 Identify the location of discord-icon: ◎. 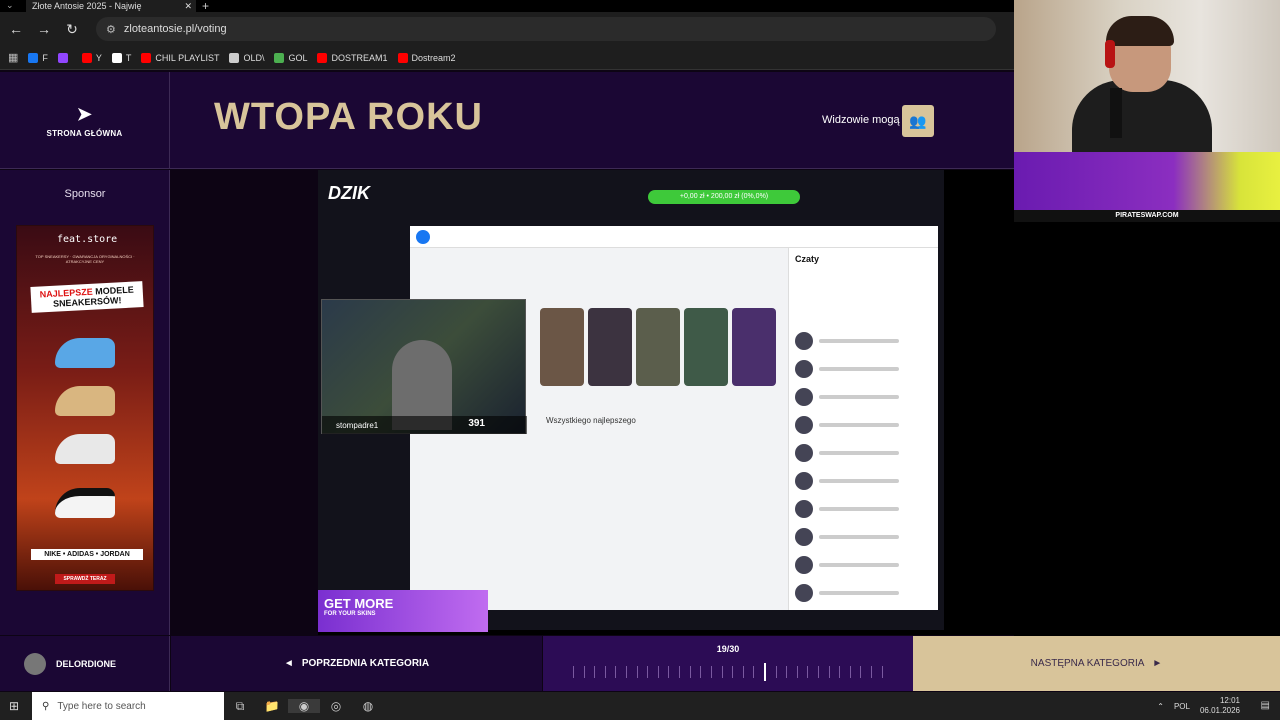
(336, 706).